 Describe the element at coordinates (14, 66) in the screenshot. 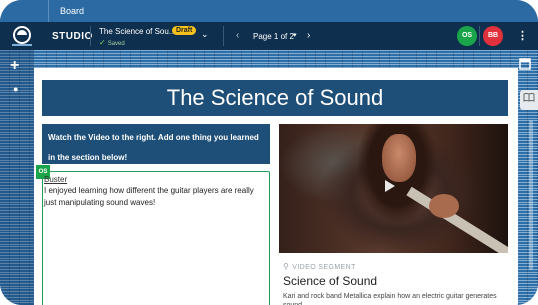

I see `plus-icon: +` at that location.